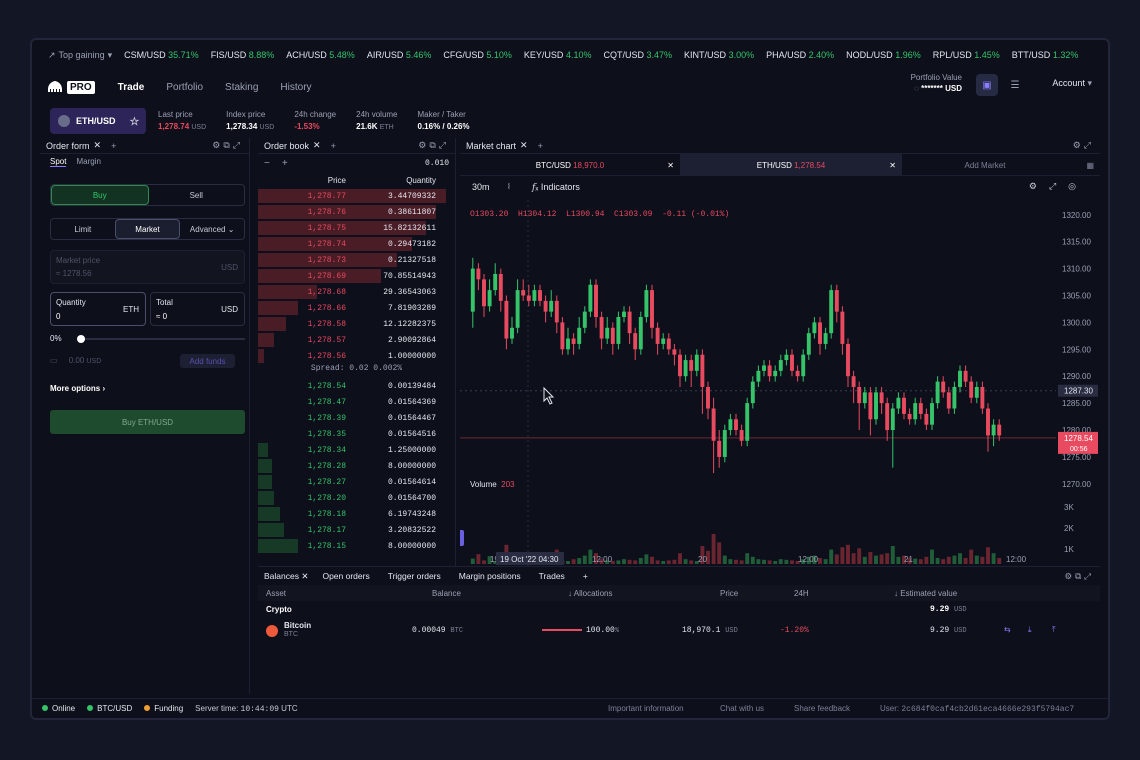  What do you see at coordinates (552, 576) in the screenshot?
I see `tab-trades: Trades` at bounding box center [552, 576].